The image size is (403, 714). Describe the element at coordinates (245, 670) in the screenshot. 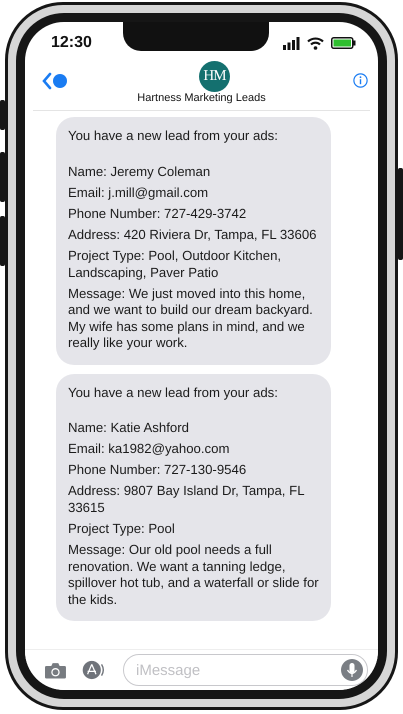

I see `message-field: iMessage` at that location.